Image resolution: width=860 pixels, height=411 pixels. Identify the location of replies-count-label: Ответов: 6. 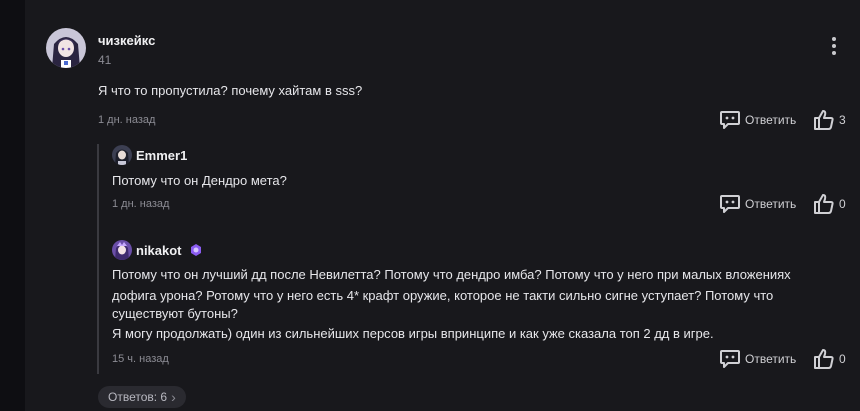
(138, 397).